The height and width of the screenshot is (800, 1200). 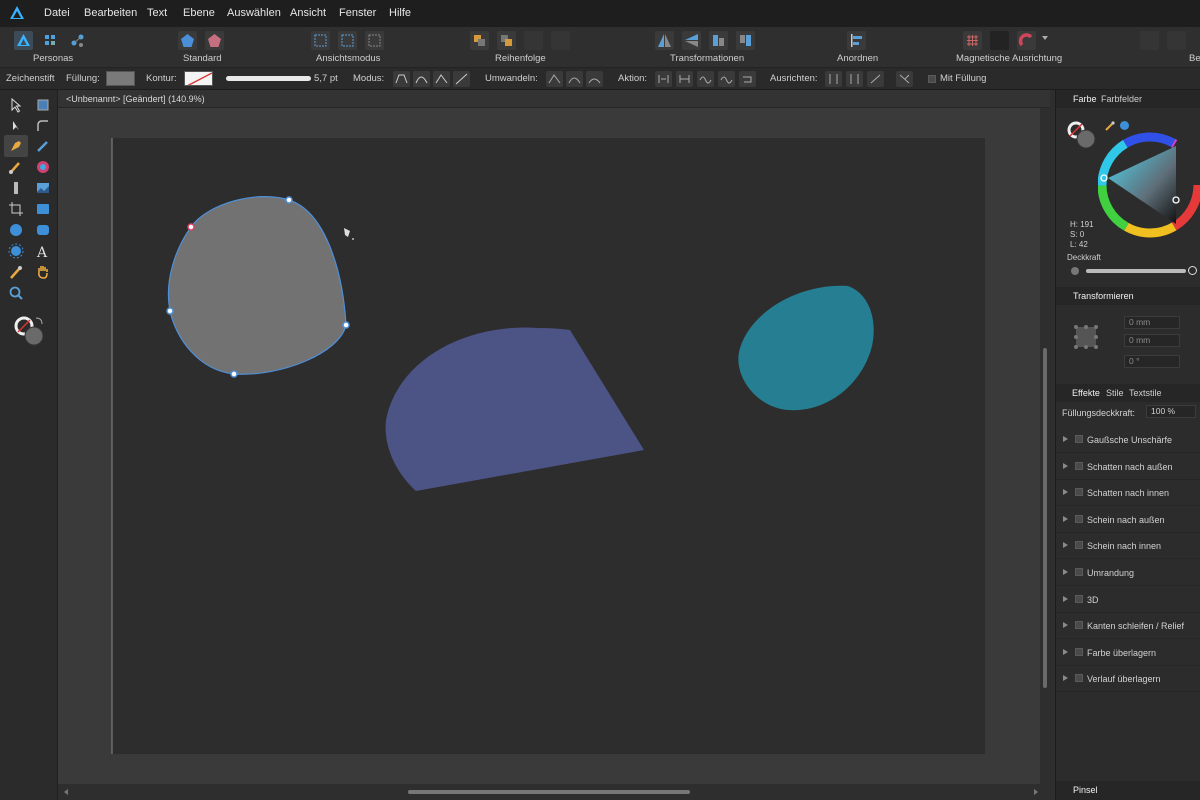 What do you see at coordinates (1128, 546) in the screenshot?
I see `effect-row: Schein nach innen` at bounding box center [1128, 546].